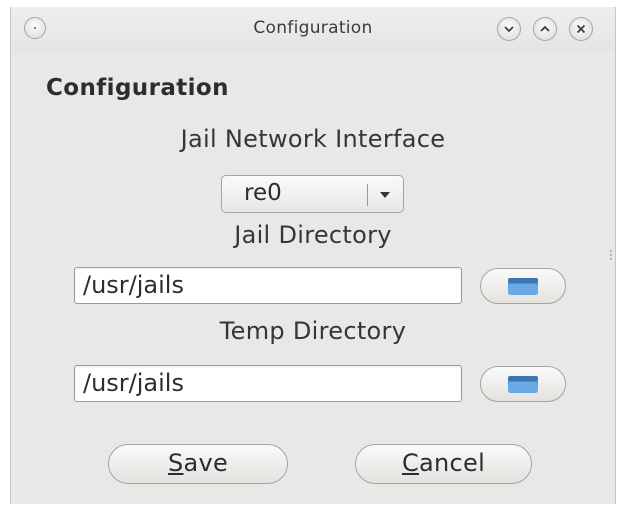 The width and height of the screenshot is (626, 506). I want to click on maximize-button, so click(545, 29).